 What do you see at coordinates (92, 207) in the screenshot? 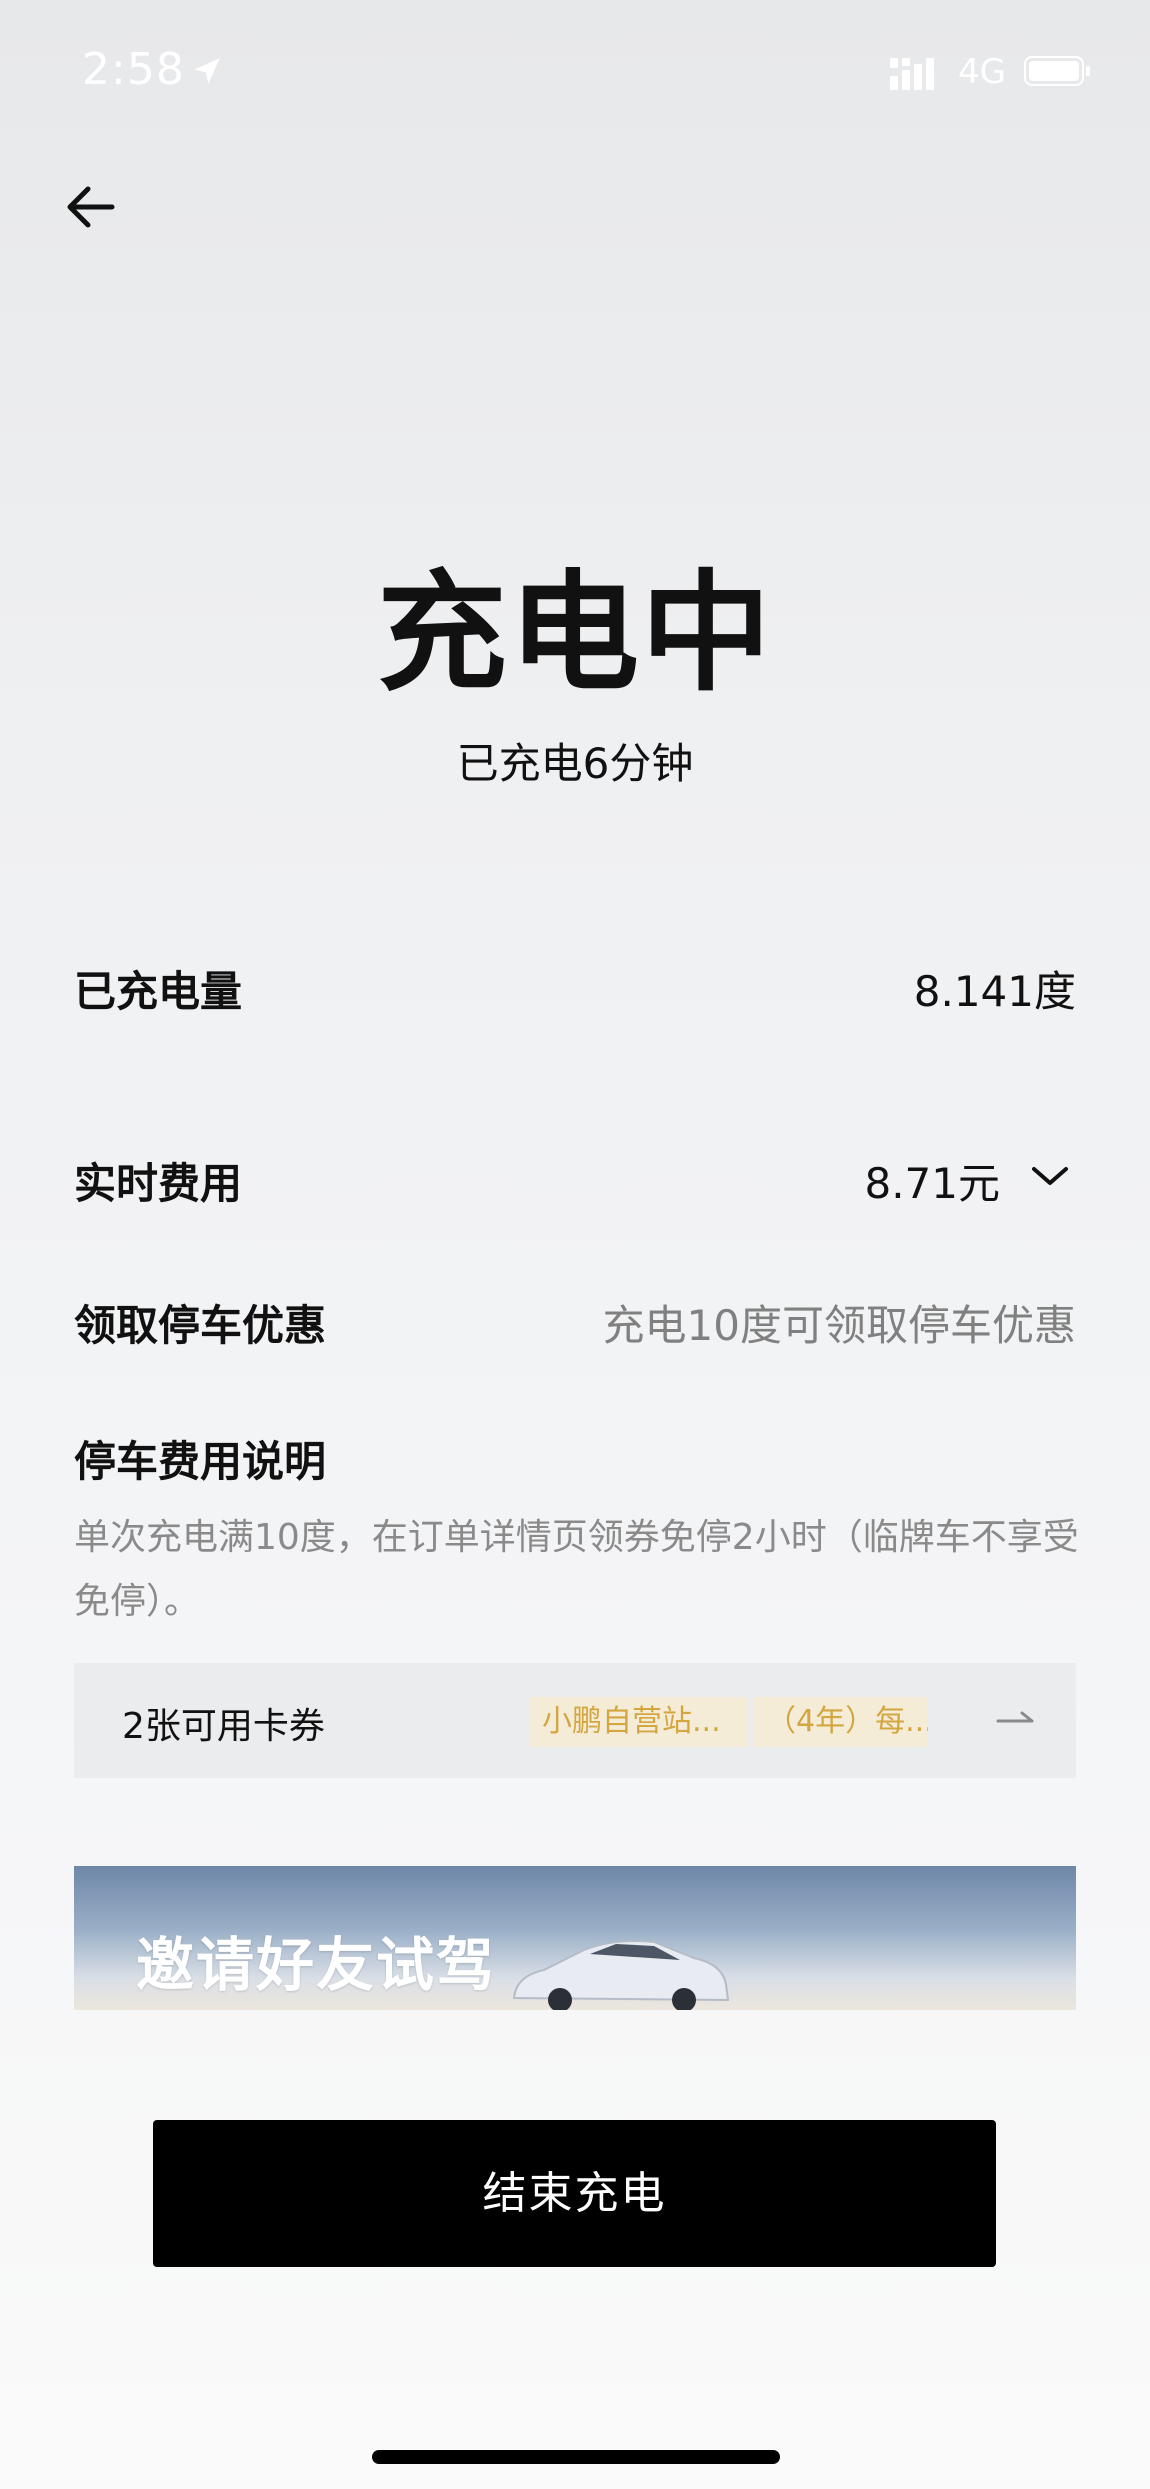
I see `back-arrow-icon` at bounding box center [92, 207].